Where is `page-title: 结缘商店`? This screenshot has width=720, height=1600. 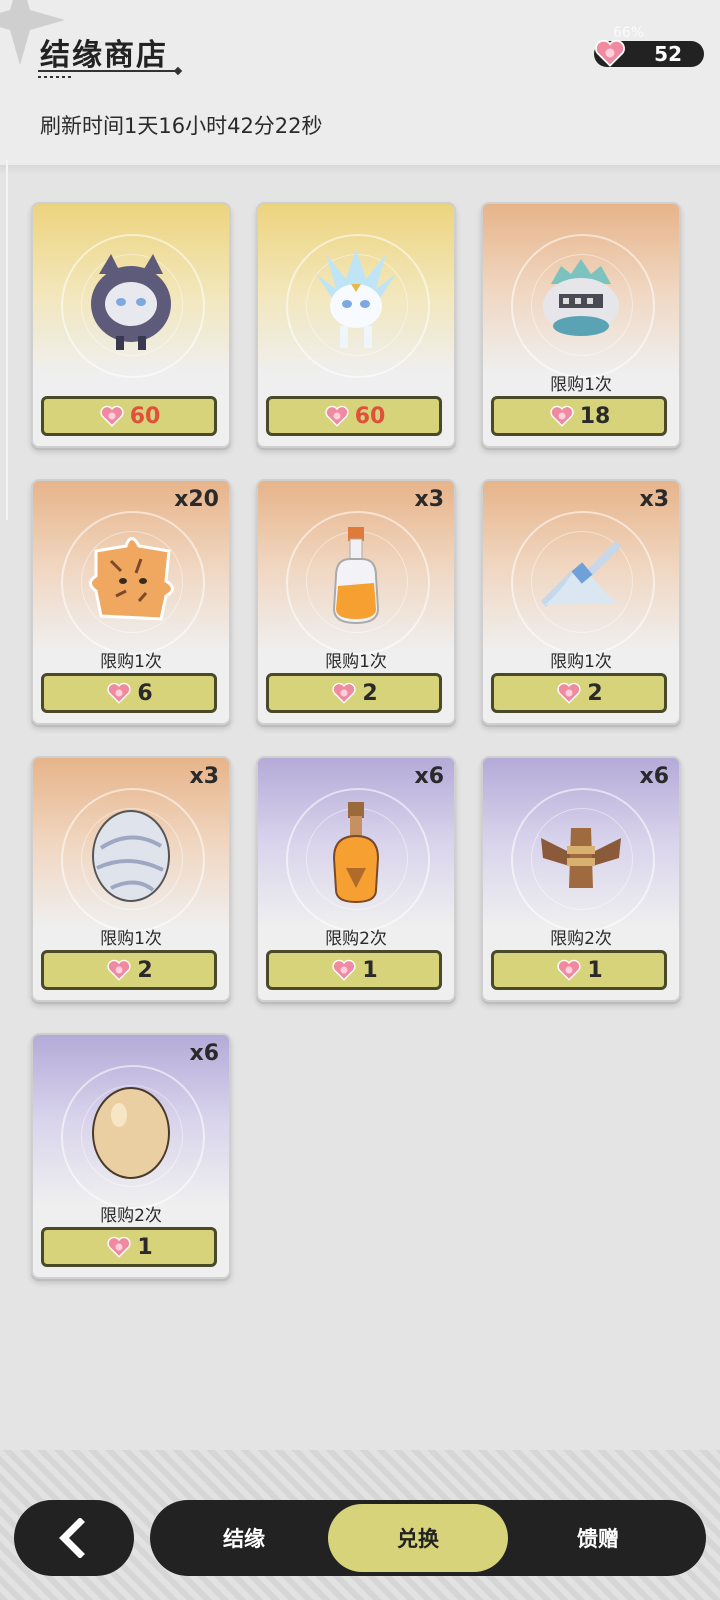
page-title: 结缘商店 is located at coordinates (104, 55).